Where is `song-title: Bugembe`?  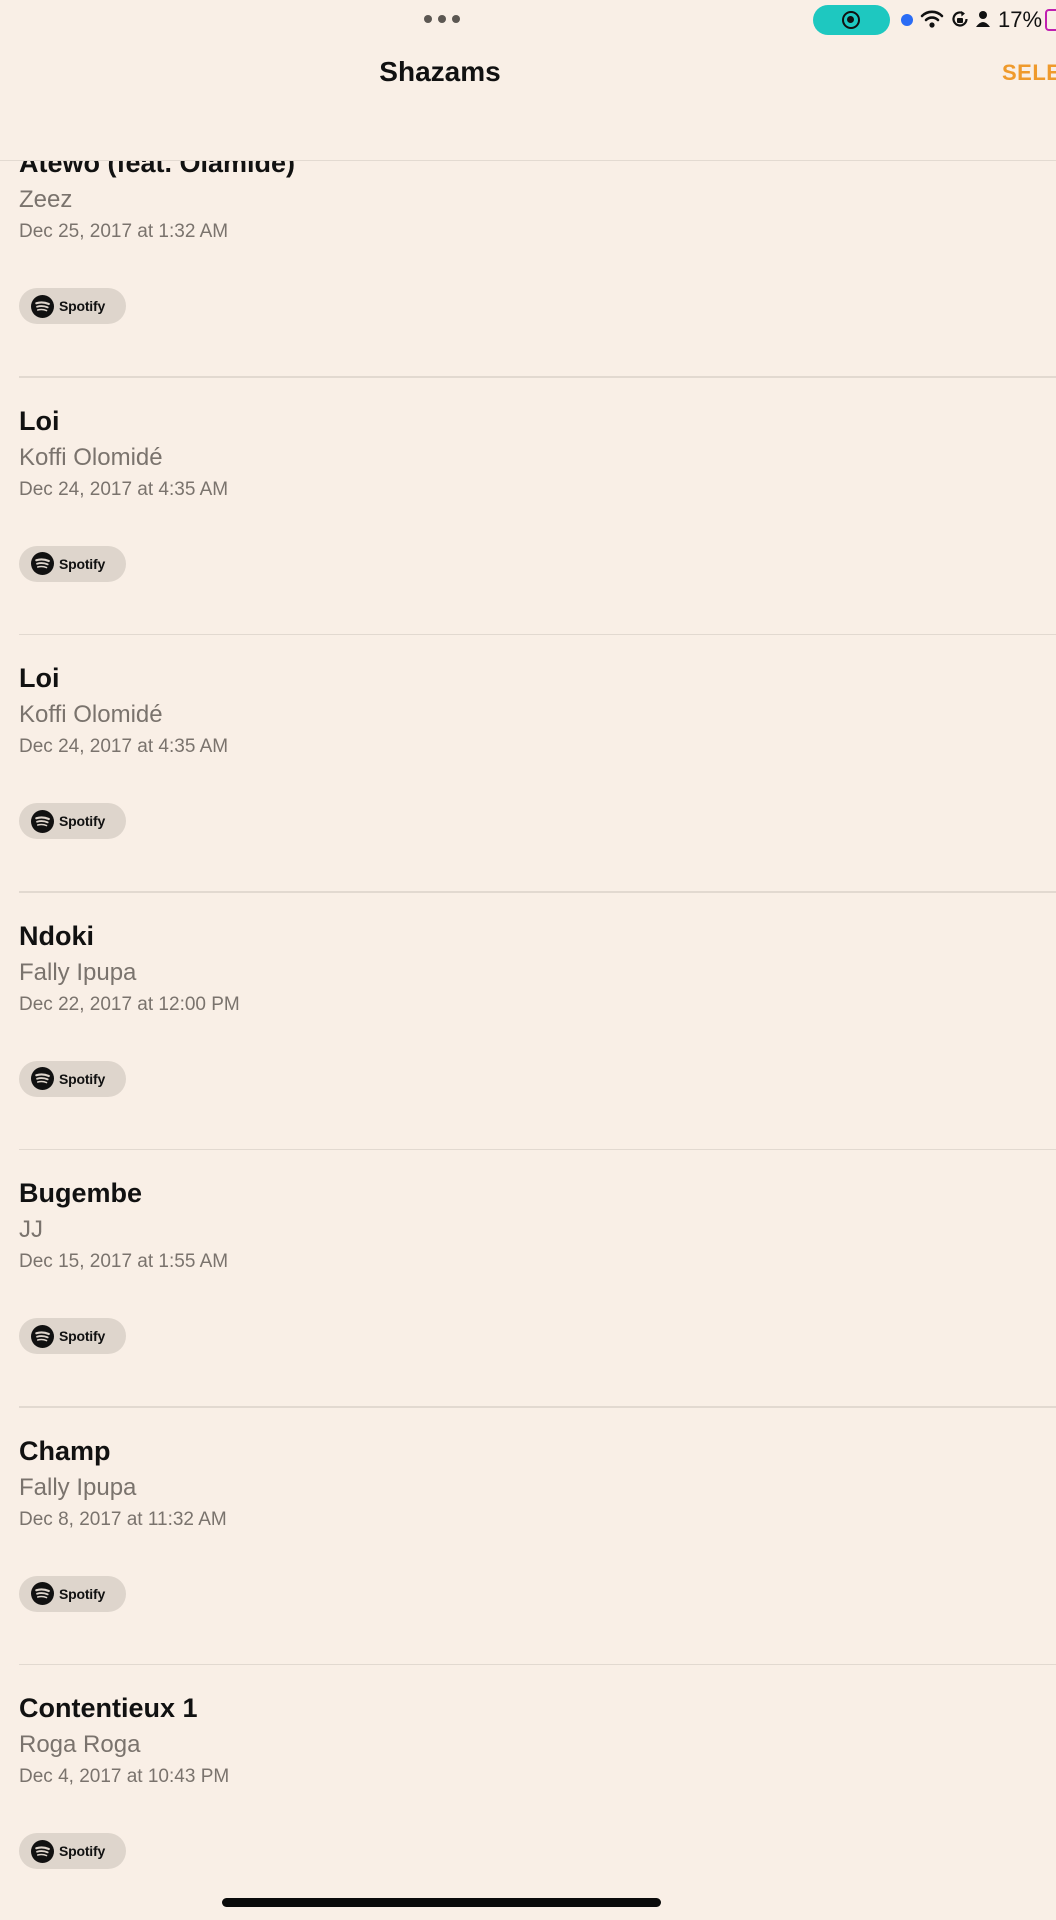 song-title: Bugembe is located at coordinates (81, 1193).